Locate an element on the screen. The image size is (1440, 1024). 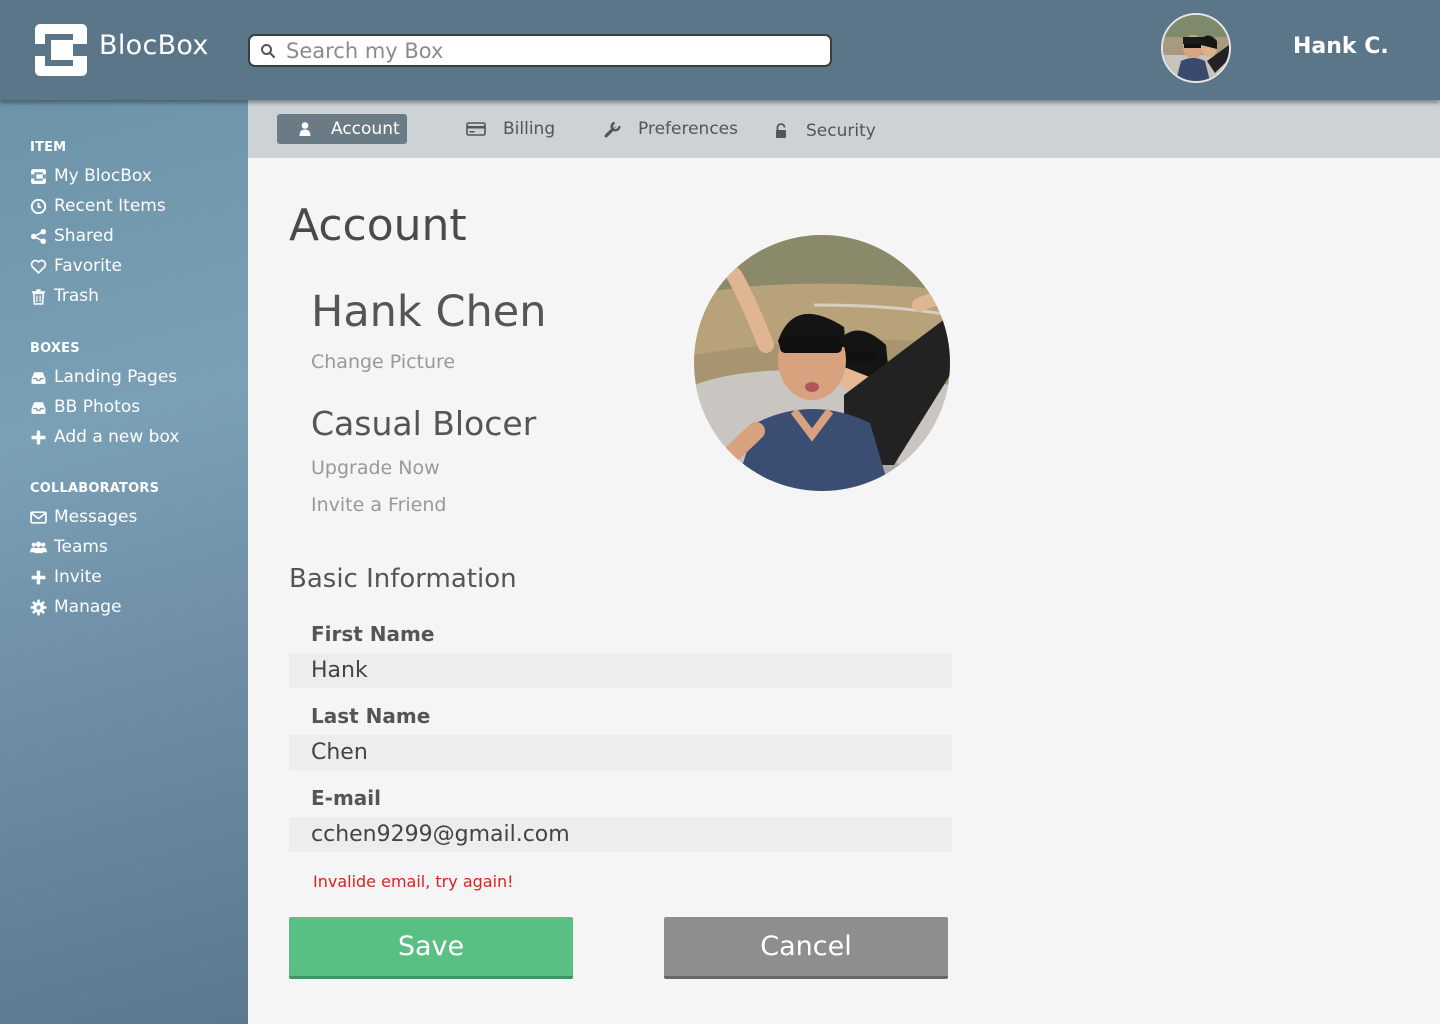
search-bar is located at coordinates (540, 50).